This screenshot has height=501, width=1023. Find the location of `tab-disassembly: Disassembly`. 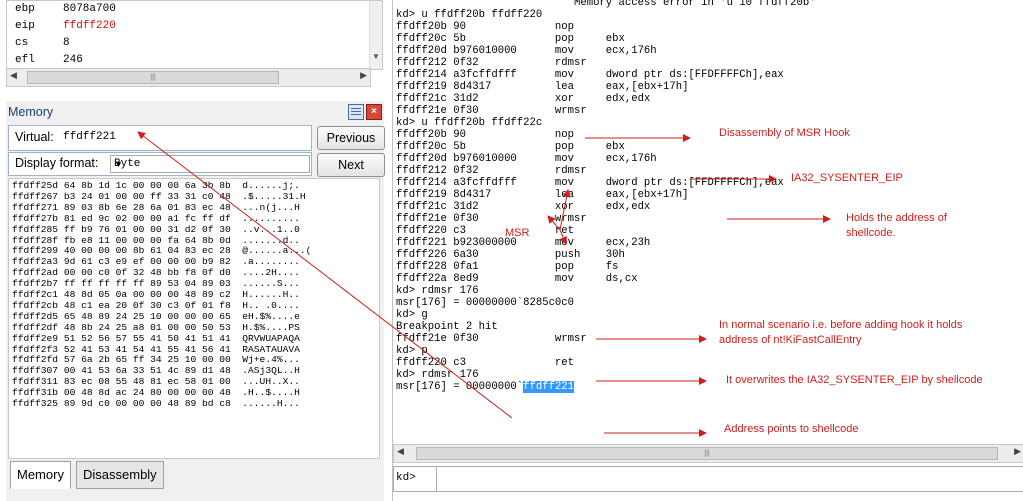

tab-disassembly: Disassembly is located at coordinates (120, 475).